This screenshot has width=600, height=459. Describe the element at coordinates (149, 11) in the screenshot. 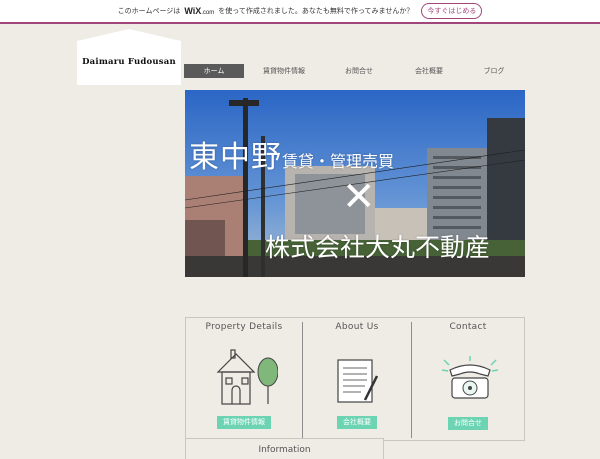

I see `wix-banner-prefix: このホームページは` at that location.